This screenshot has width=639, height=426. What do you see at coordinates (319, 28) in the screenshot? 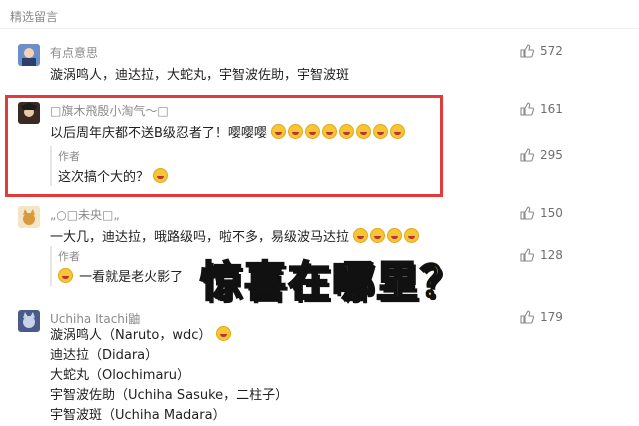
I see `section-divider` at bounding box center [319, 28].